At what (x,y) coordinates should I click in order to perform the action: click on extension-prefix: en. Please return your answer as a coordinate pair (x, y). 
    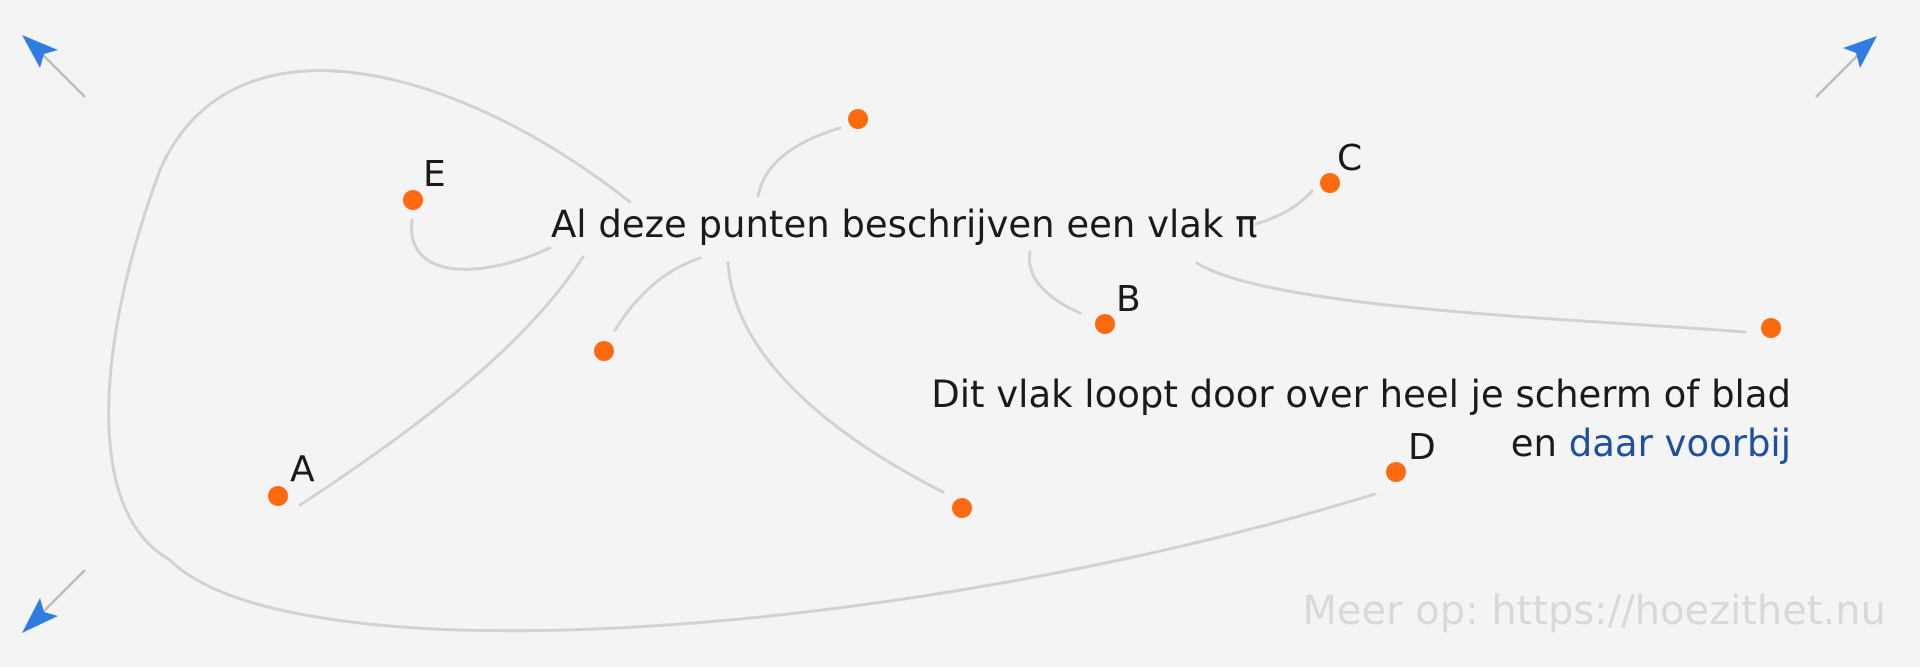
    Looking at the image, I should click on (1534, 443).